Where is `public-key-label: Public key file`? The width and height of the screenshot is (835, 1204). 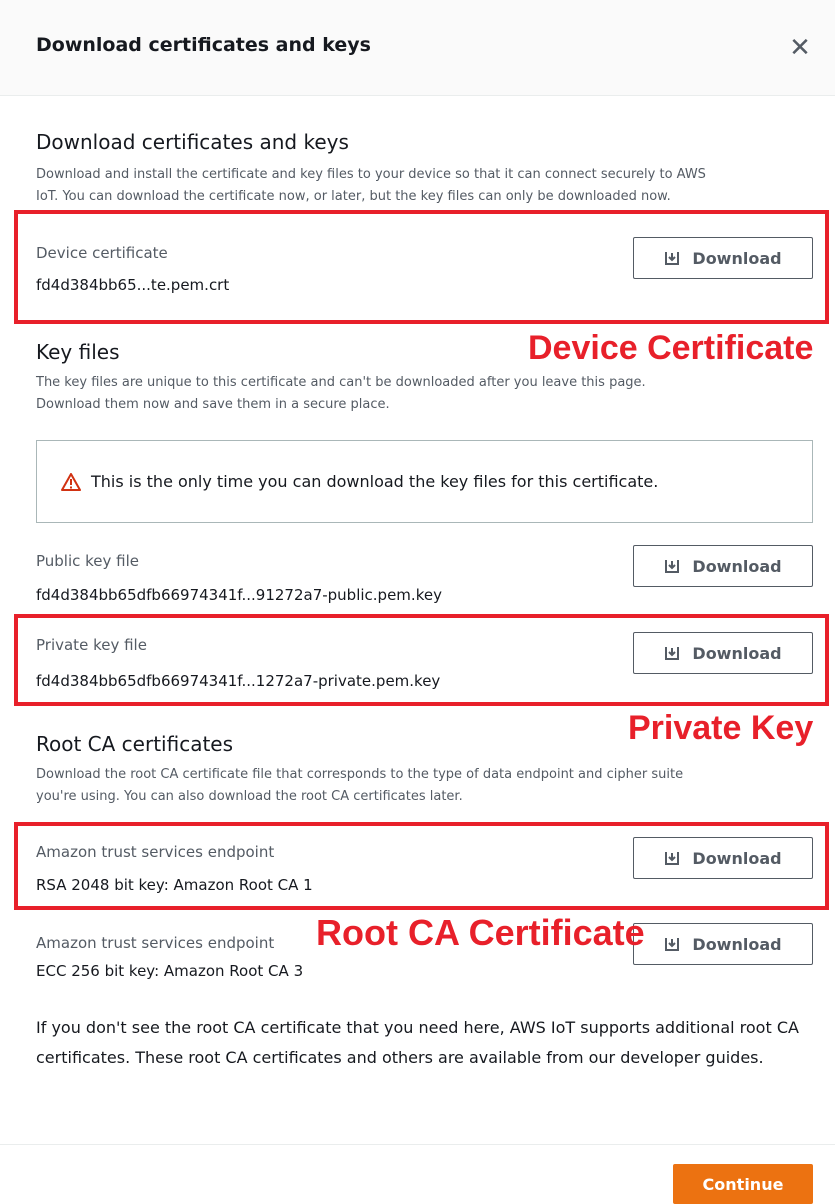
public-key-label: Public key file is located at coordinates (88, 561).